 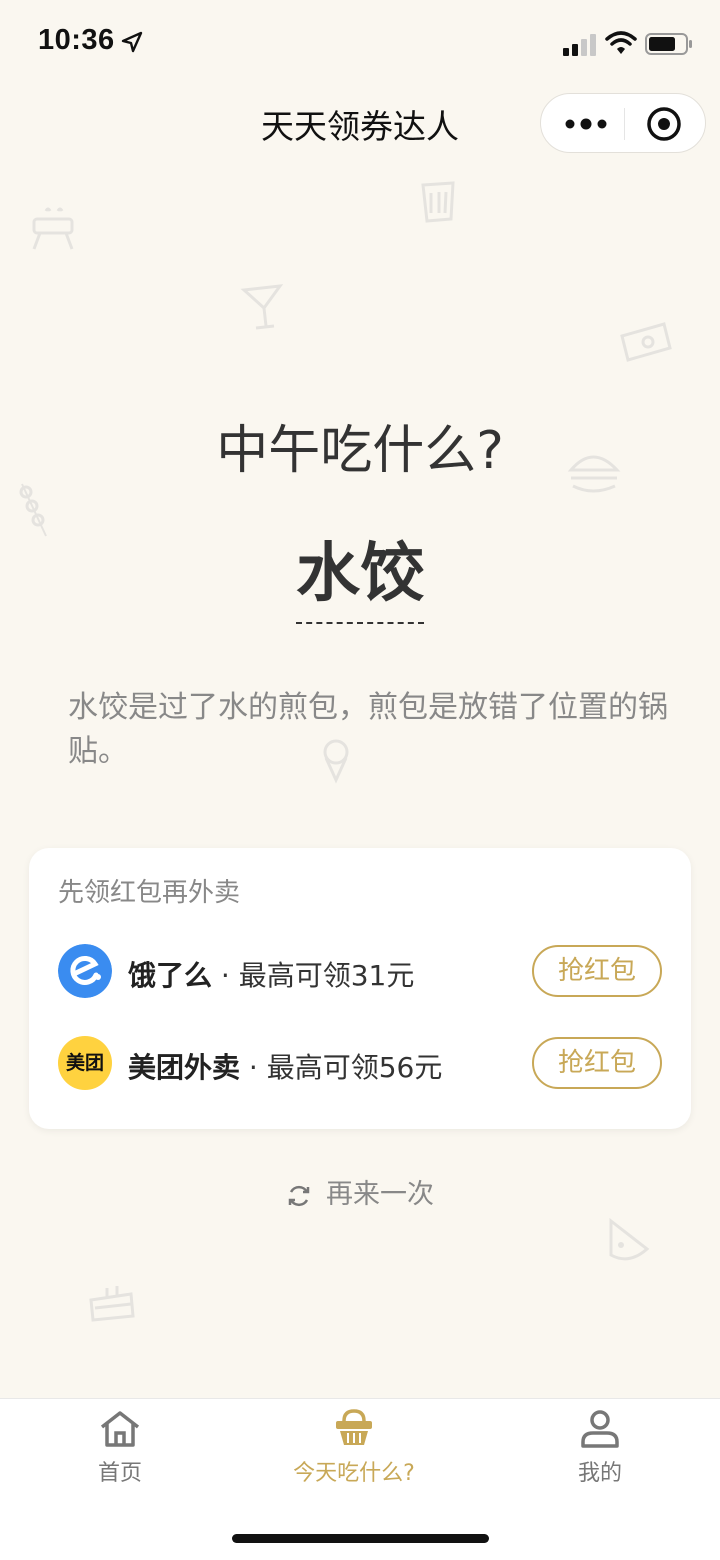 I want to click on coupon-row-label: 美团外卖 · 最高可领56元, so click(x=285, y=1066).